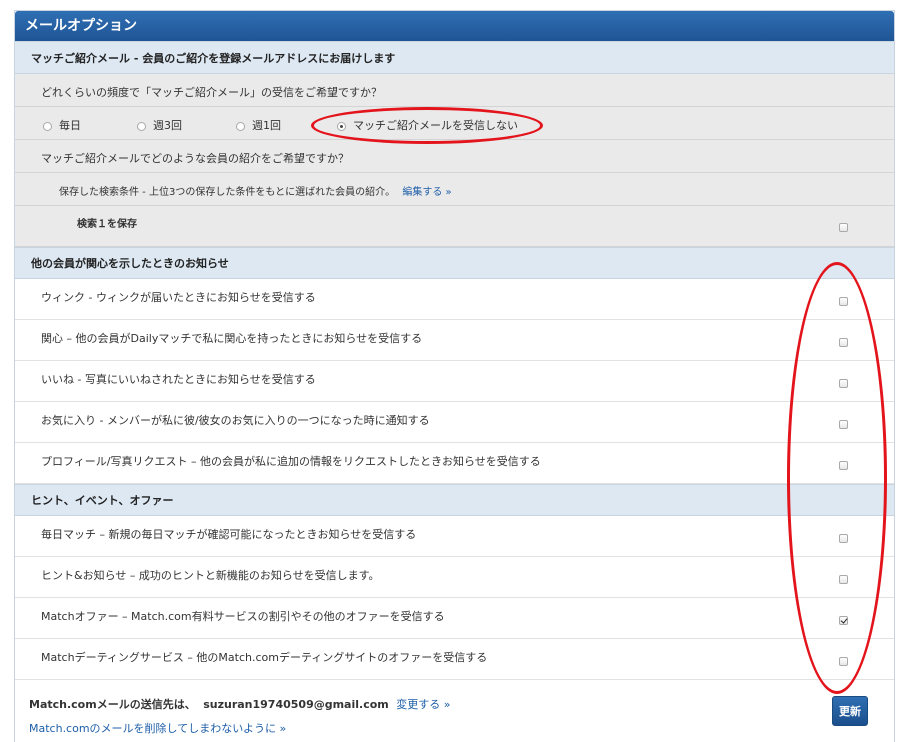  I want to click on freq-question-row: どれくらいの頻度で「マッチご紹介メール」の受信をご希望ですか？, so click(454, 90).